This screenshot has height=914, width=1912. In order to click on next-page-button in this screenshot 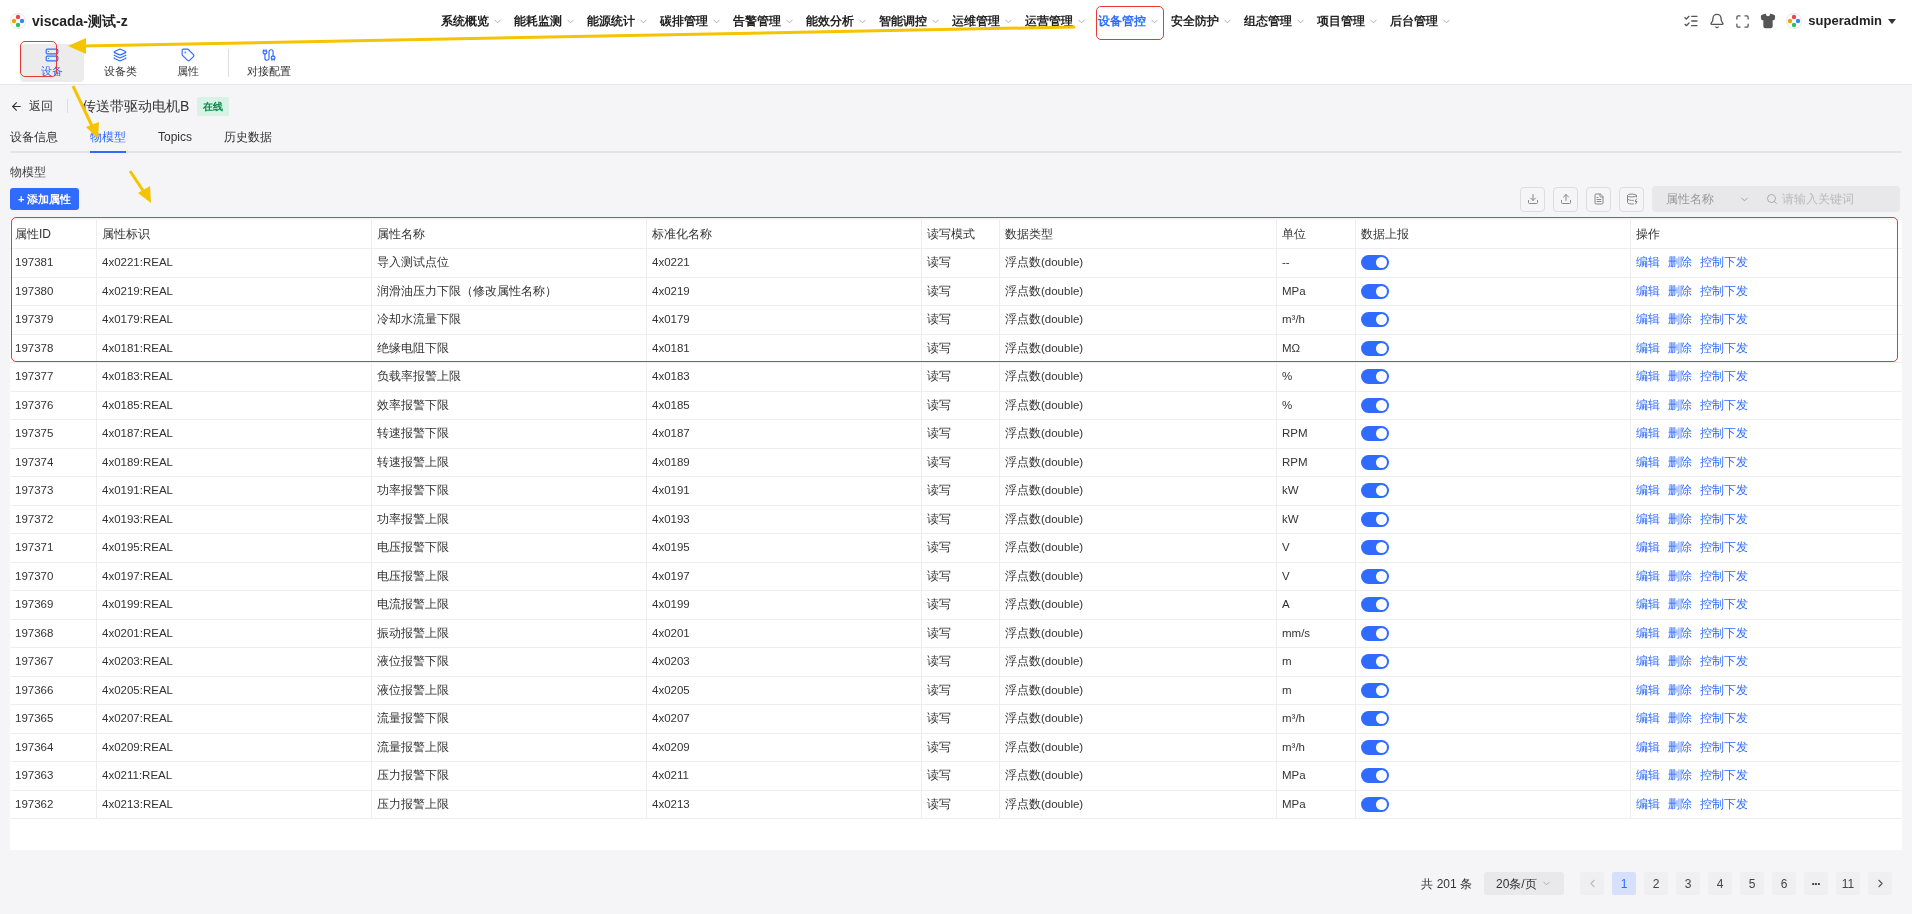, I will do `click(1880, 883)`.